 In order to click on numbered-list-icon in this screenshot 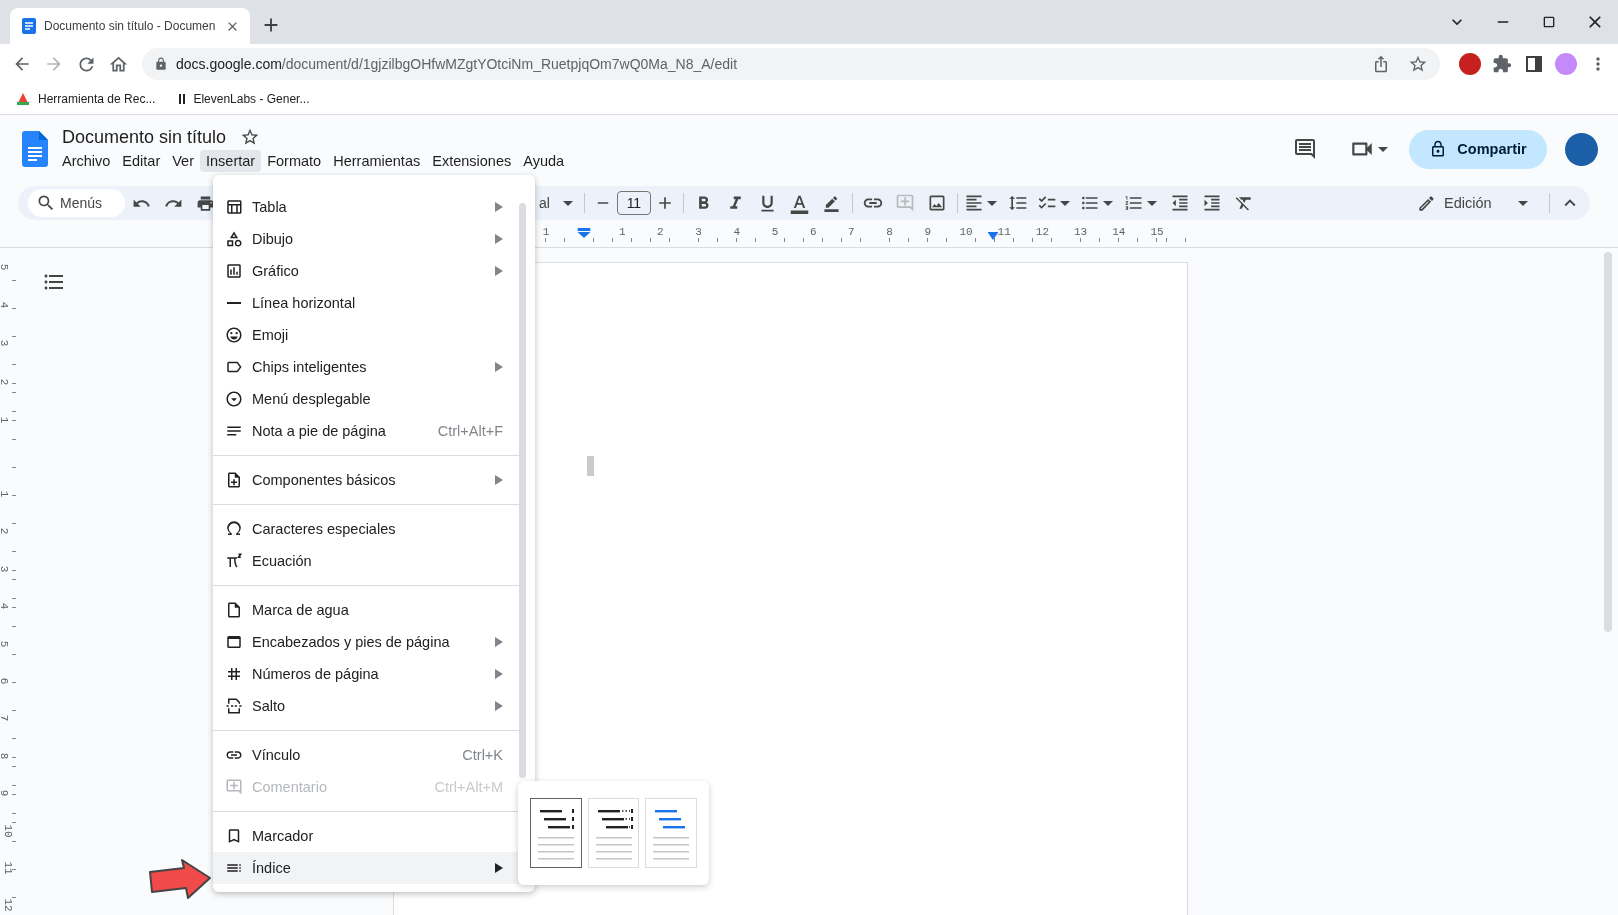, I will do `click(1133, 203)`.